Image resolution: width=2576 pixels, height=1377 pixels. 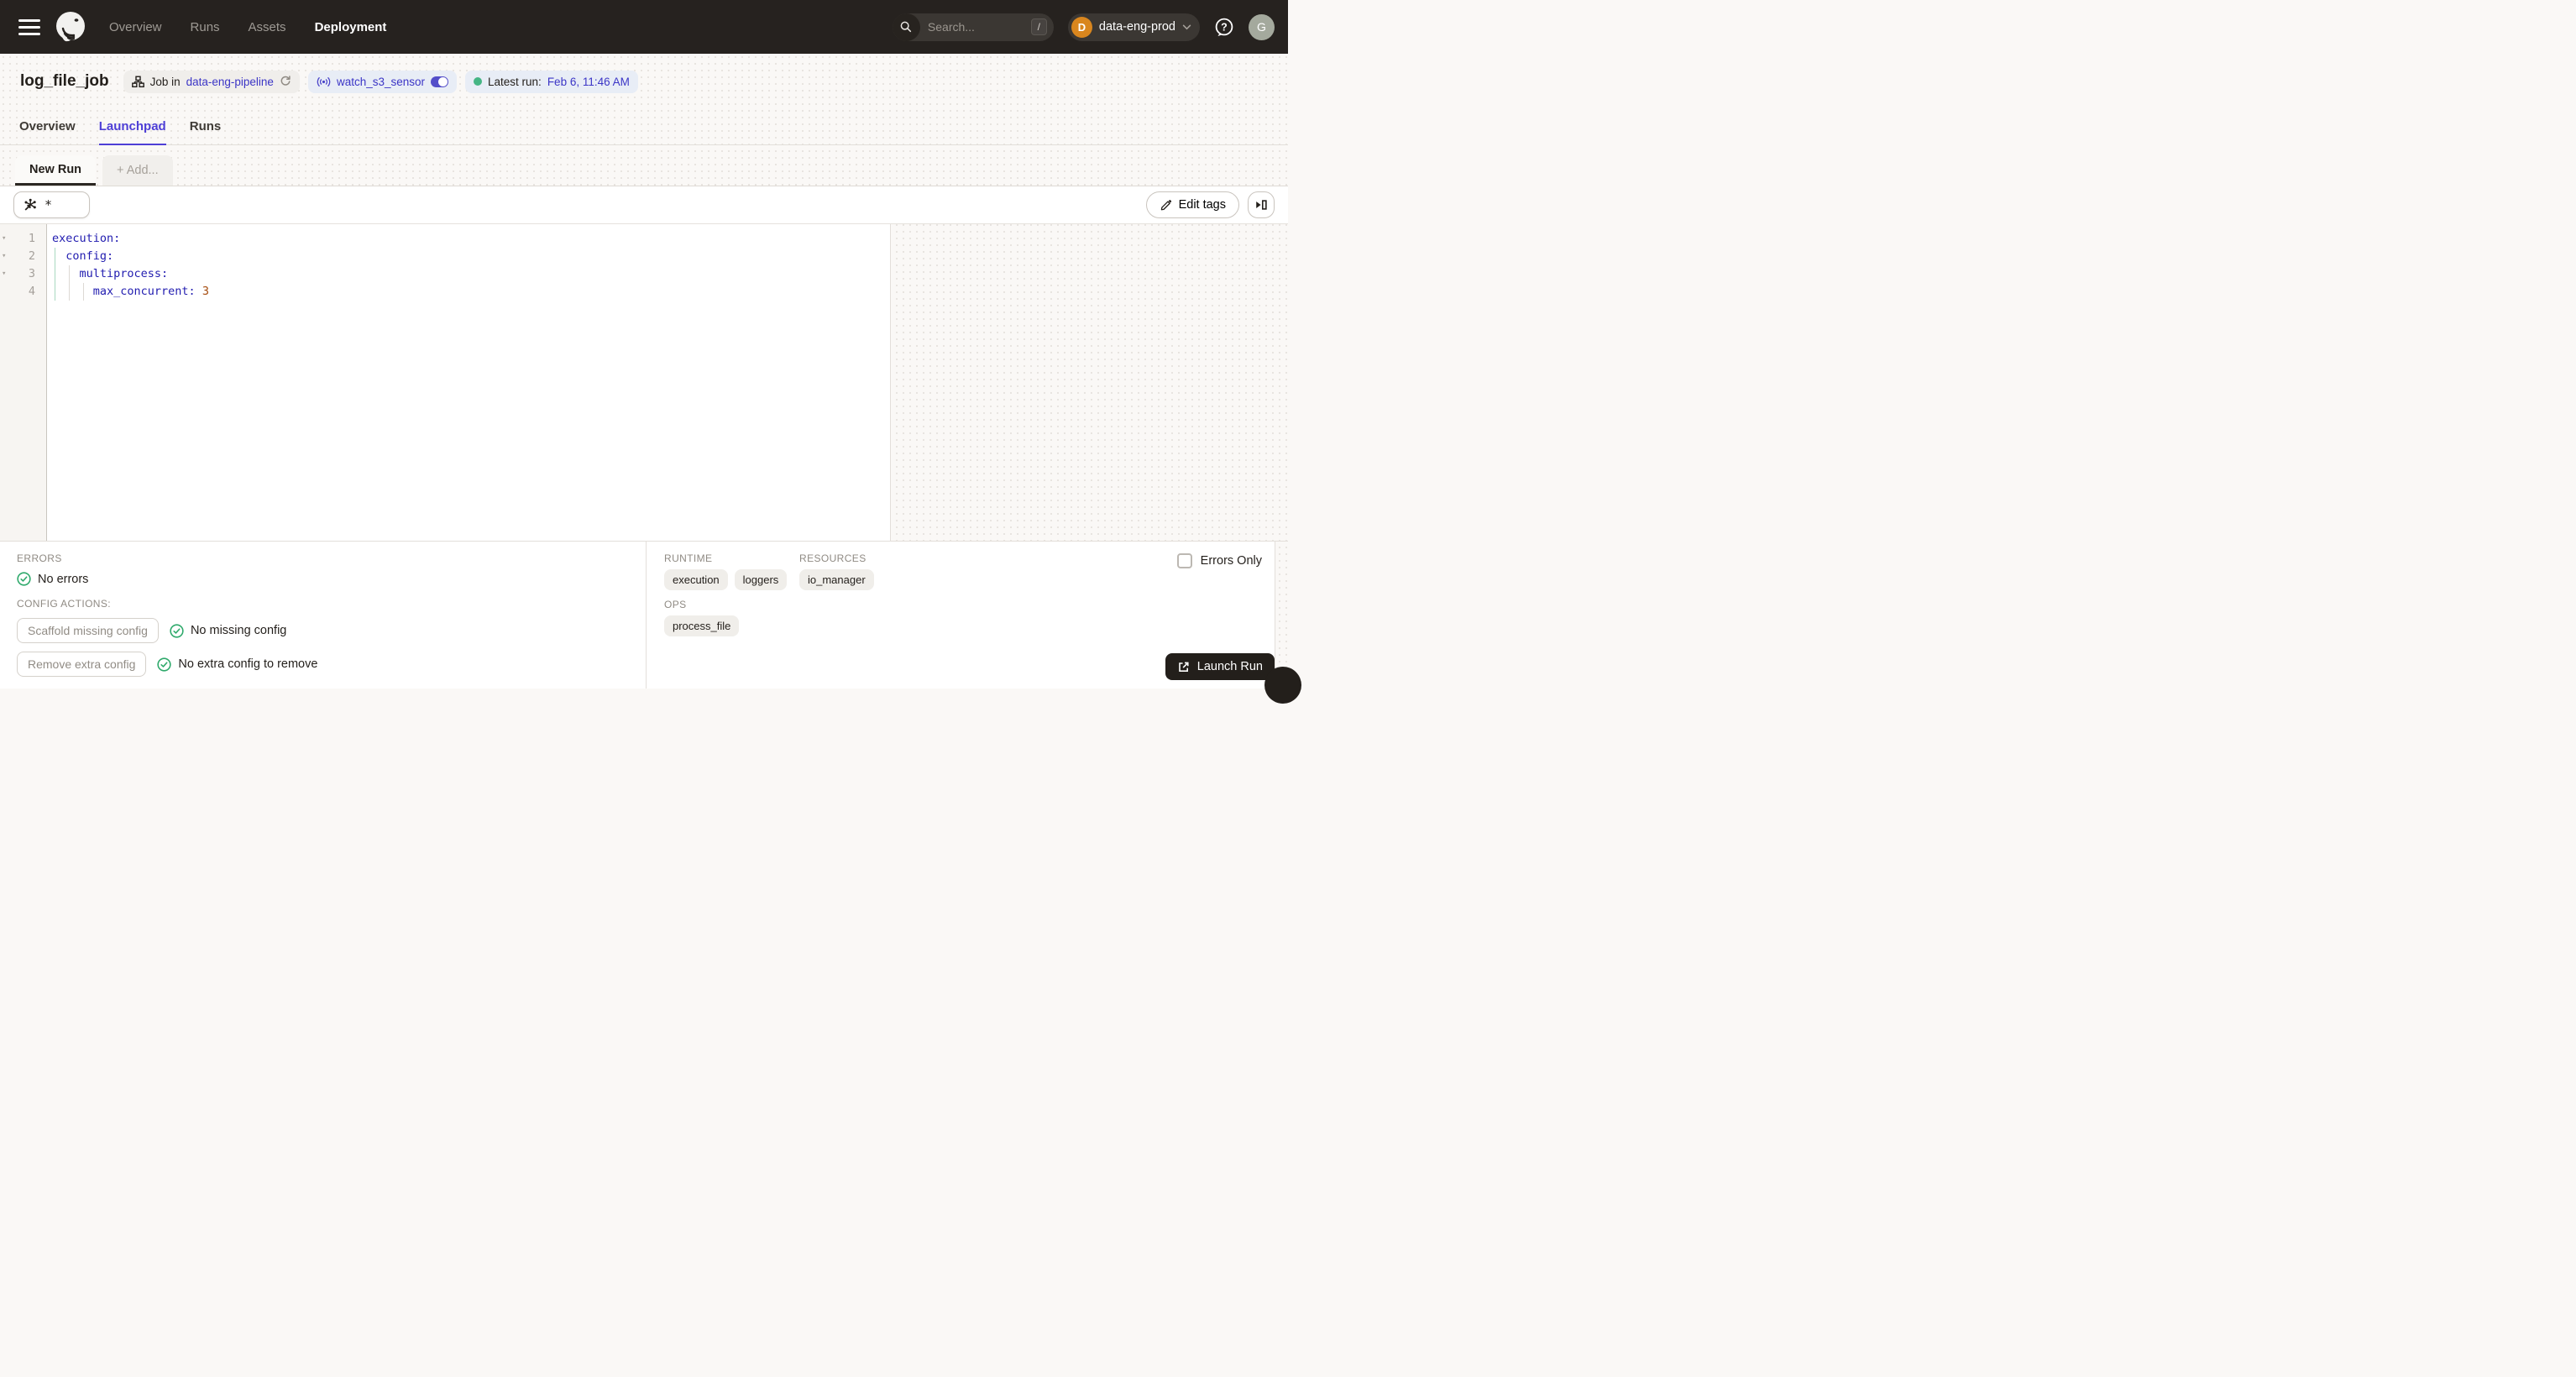 What do you see at coordinates (1262, 26) in the screenshot?
I see `user-avatar: G` at bounding box center [1262, 26].